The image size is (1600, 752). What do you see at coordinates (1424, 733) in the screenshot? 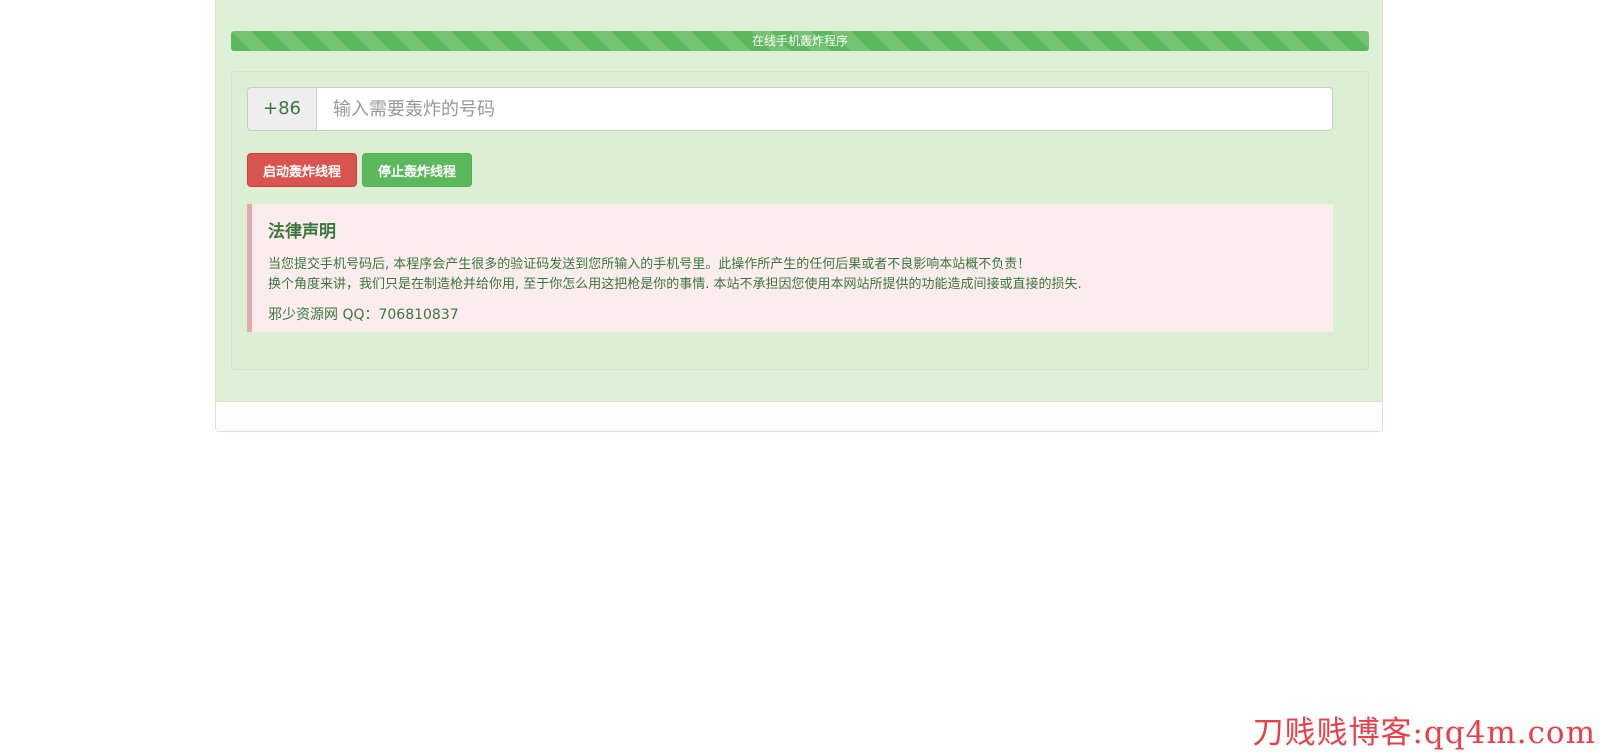
I see `watermark-text: 刀贱贱博客:qq4m.com` at bounding box center [1424, 733].